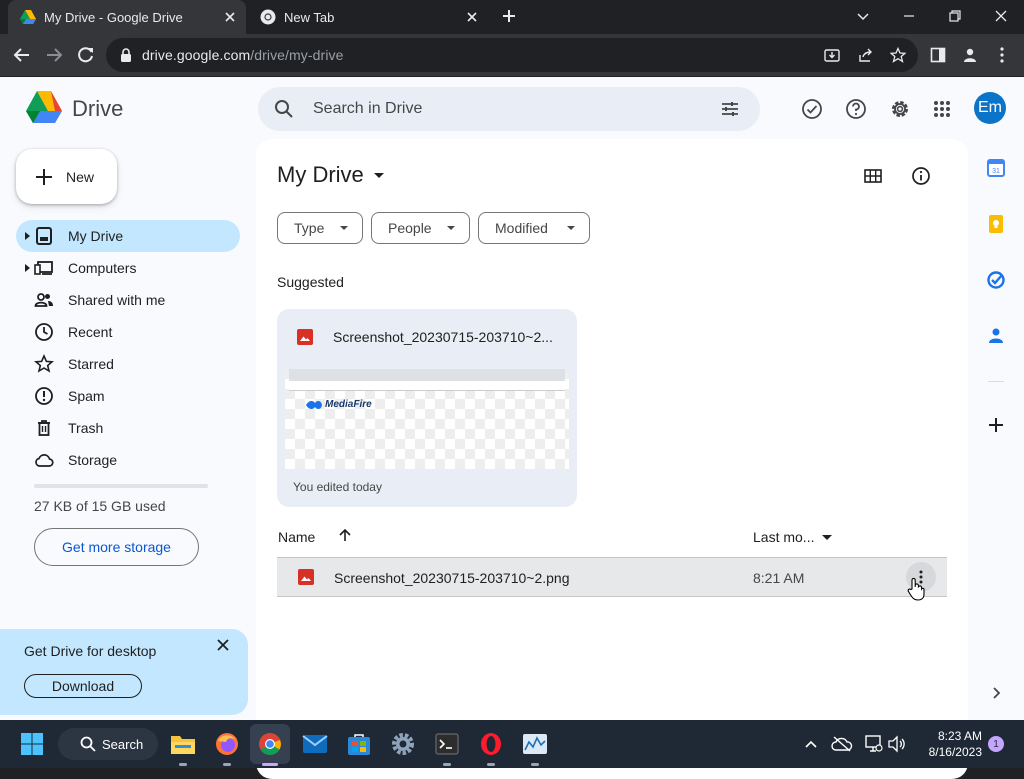 This screenshot has width=1024, height=779. I want to click on reload-icon, so click(86, 55).